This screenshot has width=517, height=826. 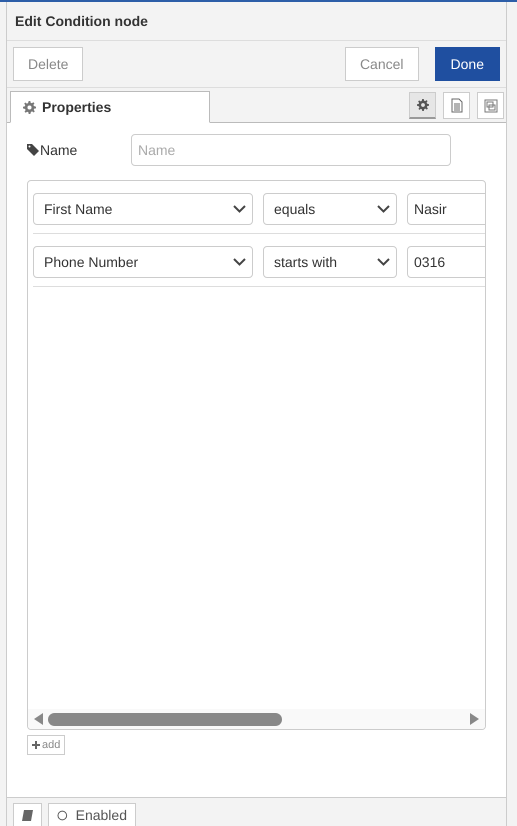 What do you see at coordinates (36, 745) in the screenshot?
I see `plus-icon` at bounding box center [36, 745].